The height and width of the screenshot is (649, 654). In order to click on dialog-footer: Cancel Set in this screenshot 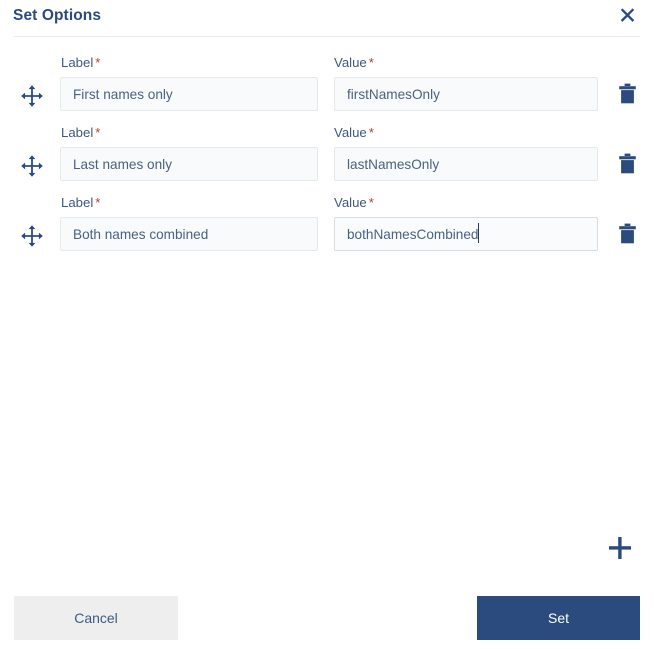, I will do `click(327, 622)`.